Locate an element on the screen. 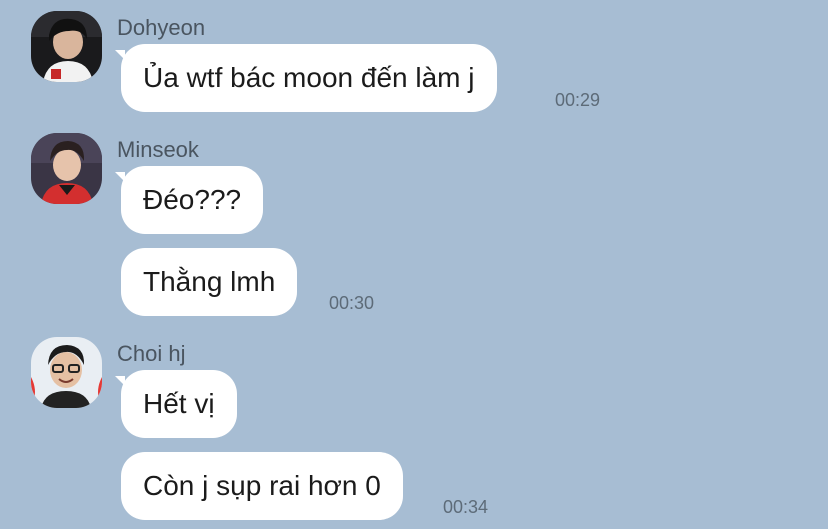 The width and height of the screenshot is (828, 529). profile-photo-choi-hj-icon is located at coordinates (66, 372).